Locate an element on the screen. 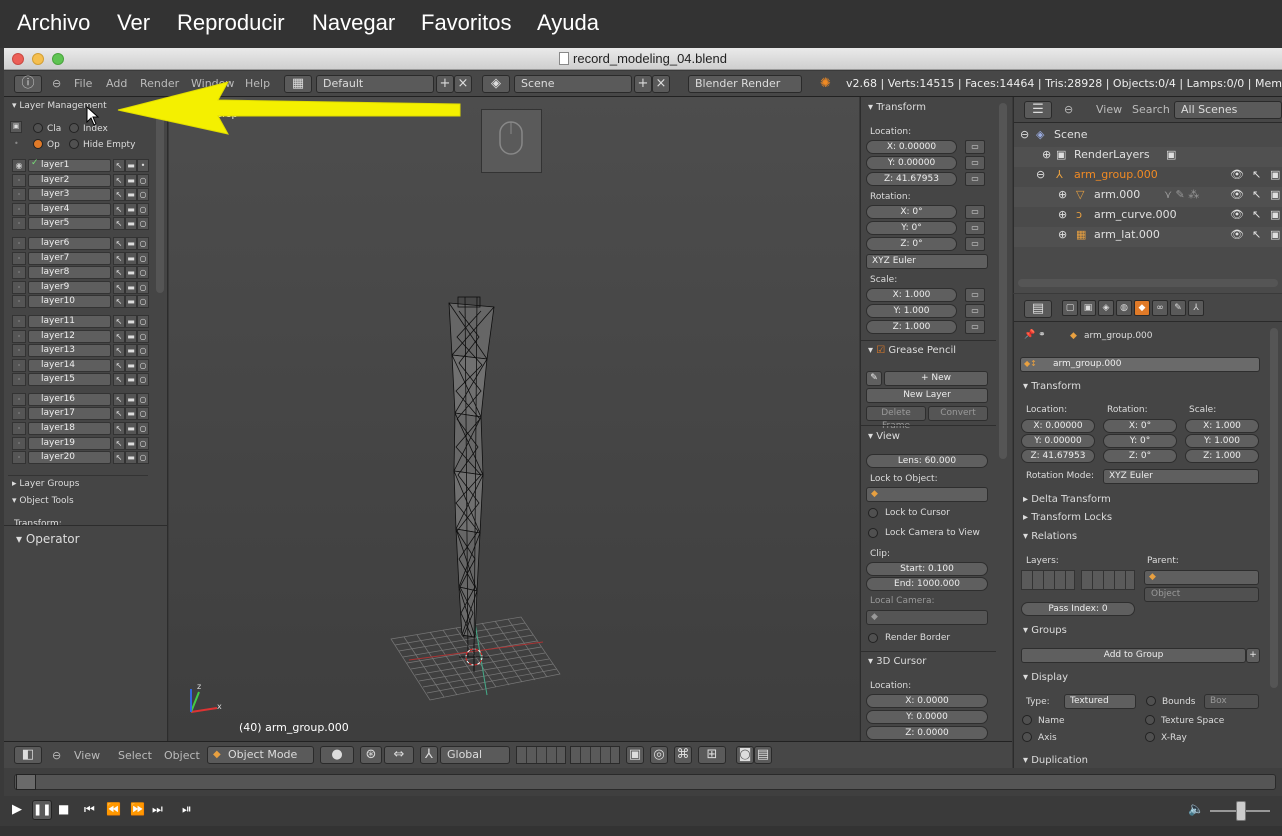  layer-row: · layer14 ↖ ▬ ○ is located at coordinates (80, 365).